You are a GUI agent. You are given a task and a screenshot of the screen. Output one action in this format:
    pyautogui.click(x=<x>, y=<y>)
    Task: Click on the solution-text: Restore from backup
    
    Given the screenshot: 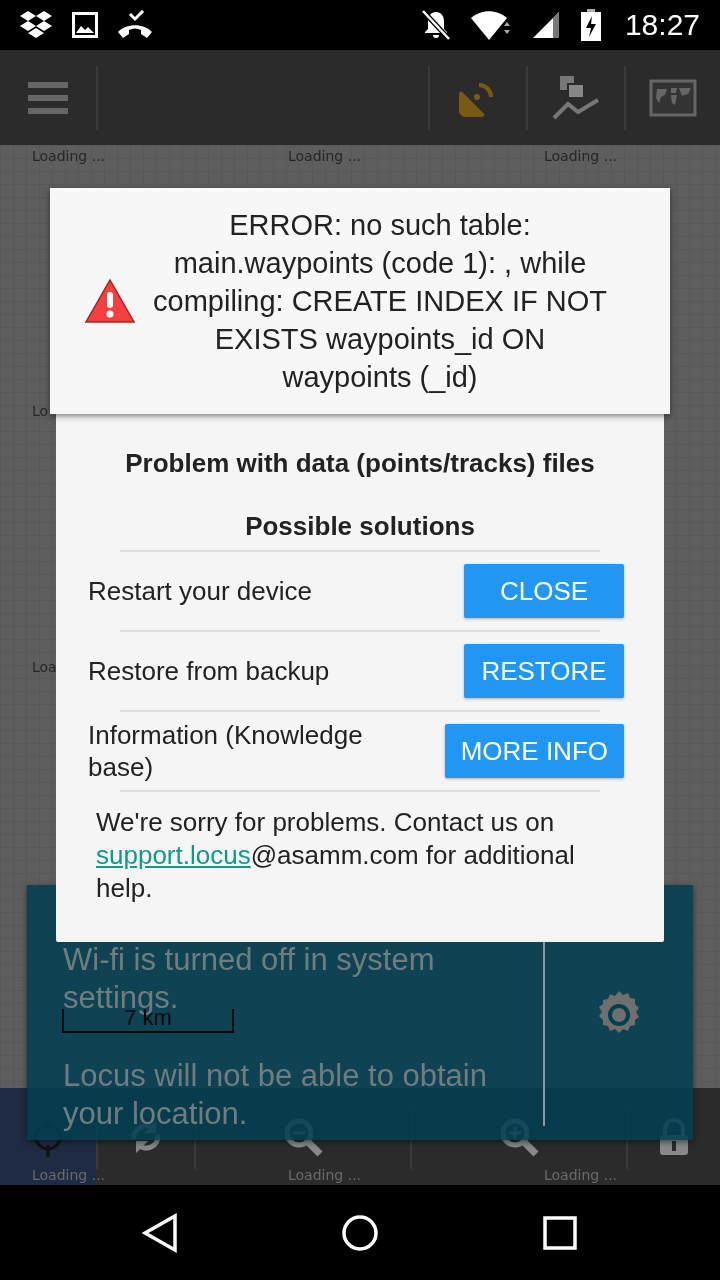 What is the action you would take?
    pyautogui.click(x=209, y=671)
    